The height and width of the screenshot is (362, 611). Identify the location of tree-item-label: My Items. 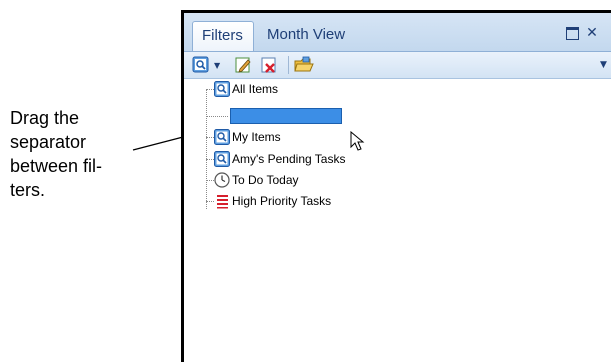
(256, 137).